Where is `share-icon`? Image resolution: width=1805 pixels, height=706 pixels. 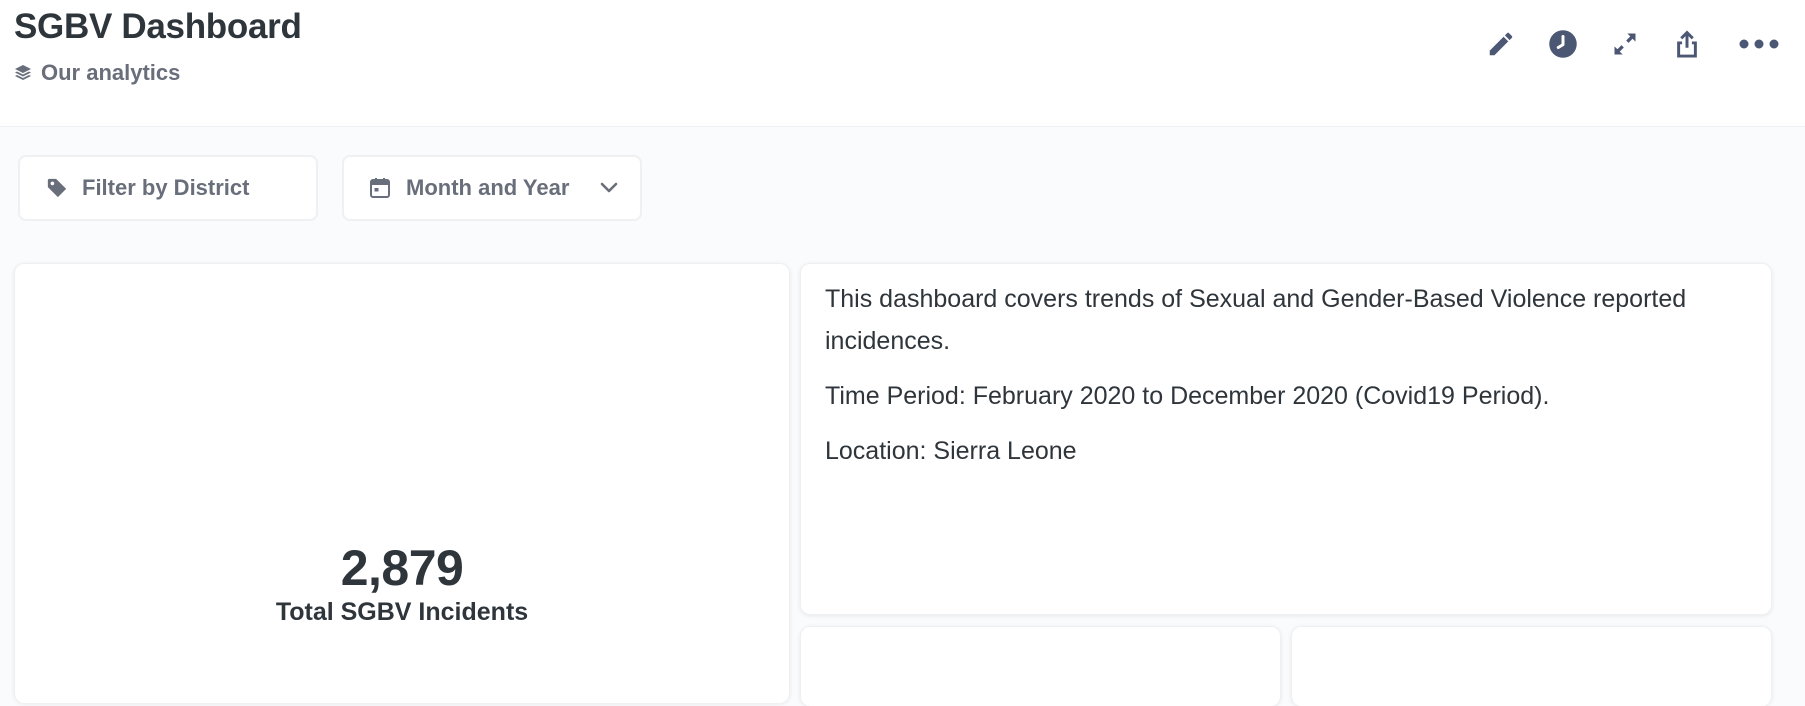 share-icon is located at coordinates (1687, 44).